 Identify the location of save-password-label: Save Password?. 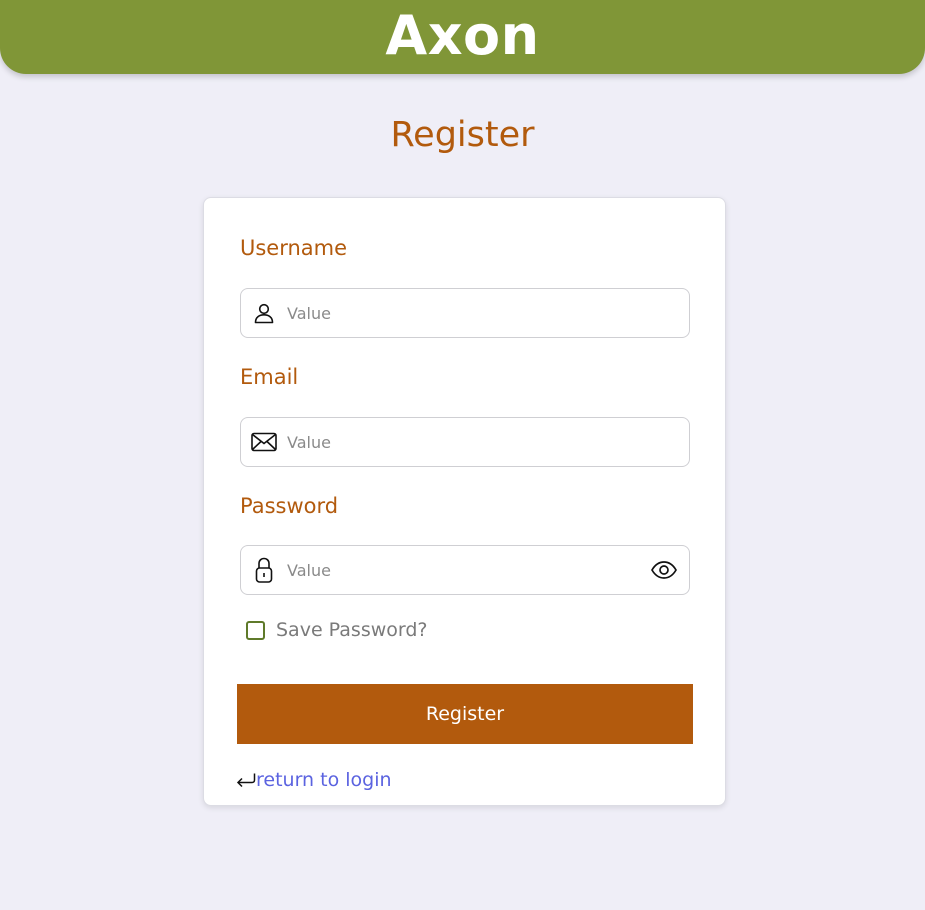
(352, 630).